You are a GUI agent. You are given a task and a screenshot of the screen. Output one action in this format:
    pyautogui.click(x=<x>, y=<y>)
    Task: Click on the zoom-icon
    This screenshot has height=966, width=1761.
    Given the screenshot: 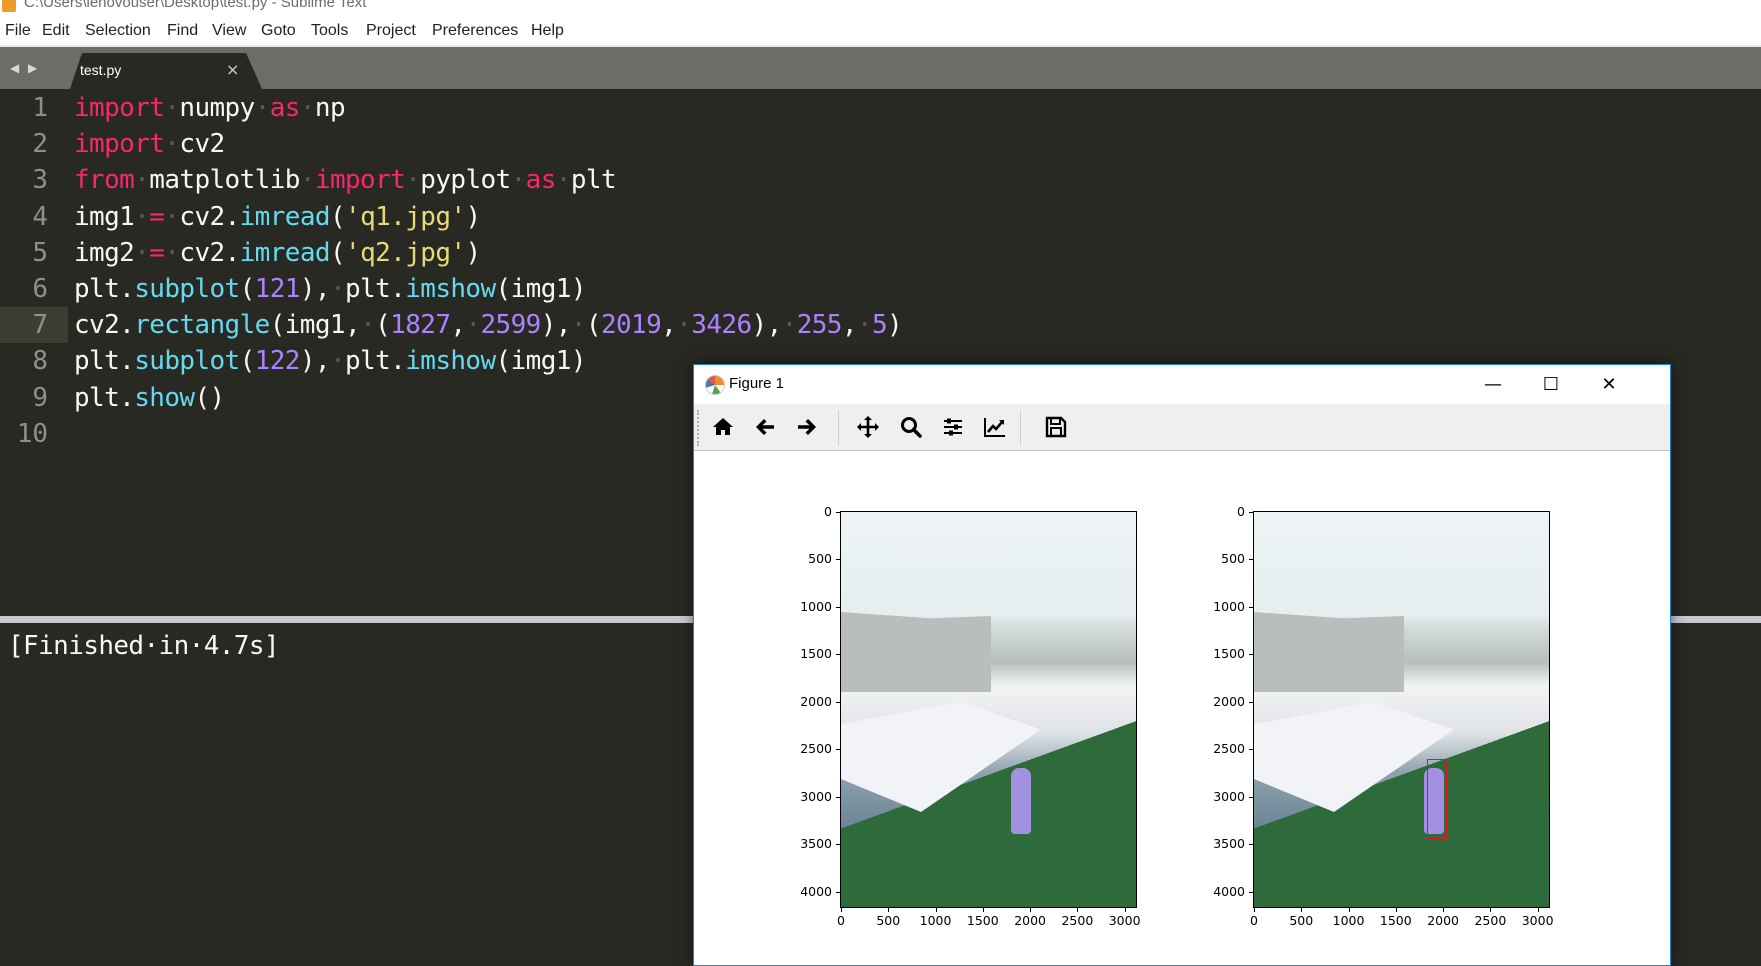 What is the action you would take?
    pyautogui.click(x=911, y=427)
    